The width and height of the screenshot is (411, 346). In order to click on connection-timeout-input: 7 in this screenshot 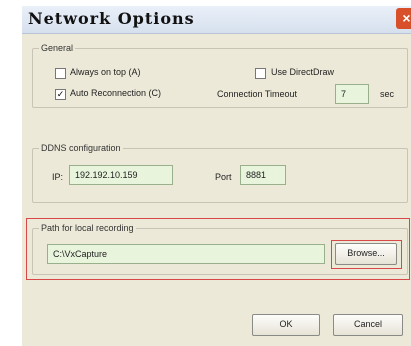, I will do `click(352, 94)`.